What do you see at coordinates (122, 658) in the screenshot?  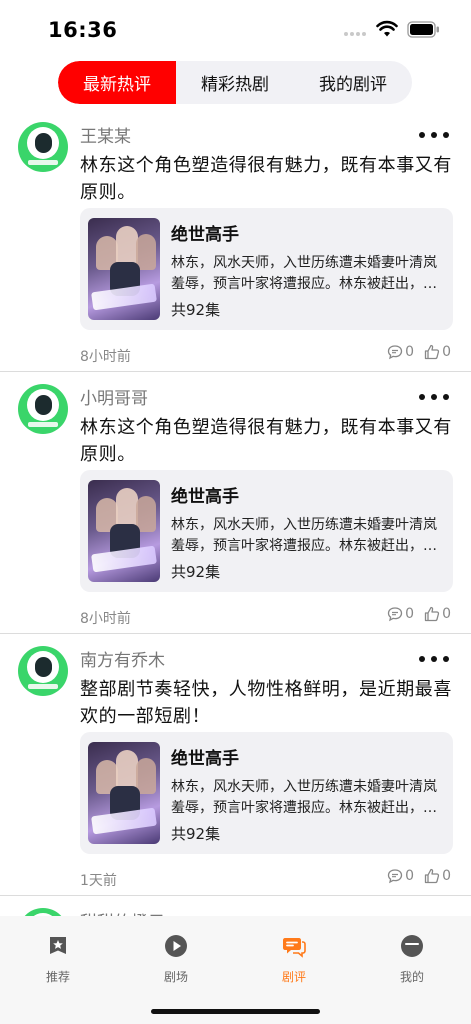 I see `username: 南方有乔木` at bounding box center [122, 658].